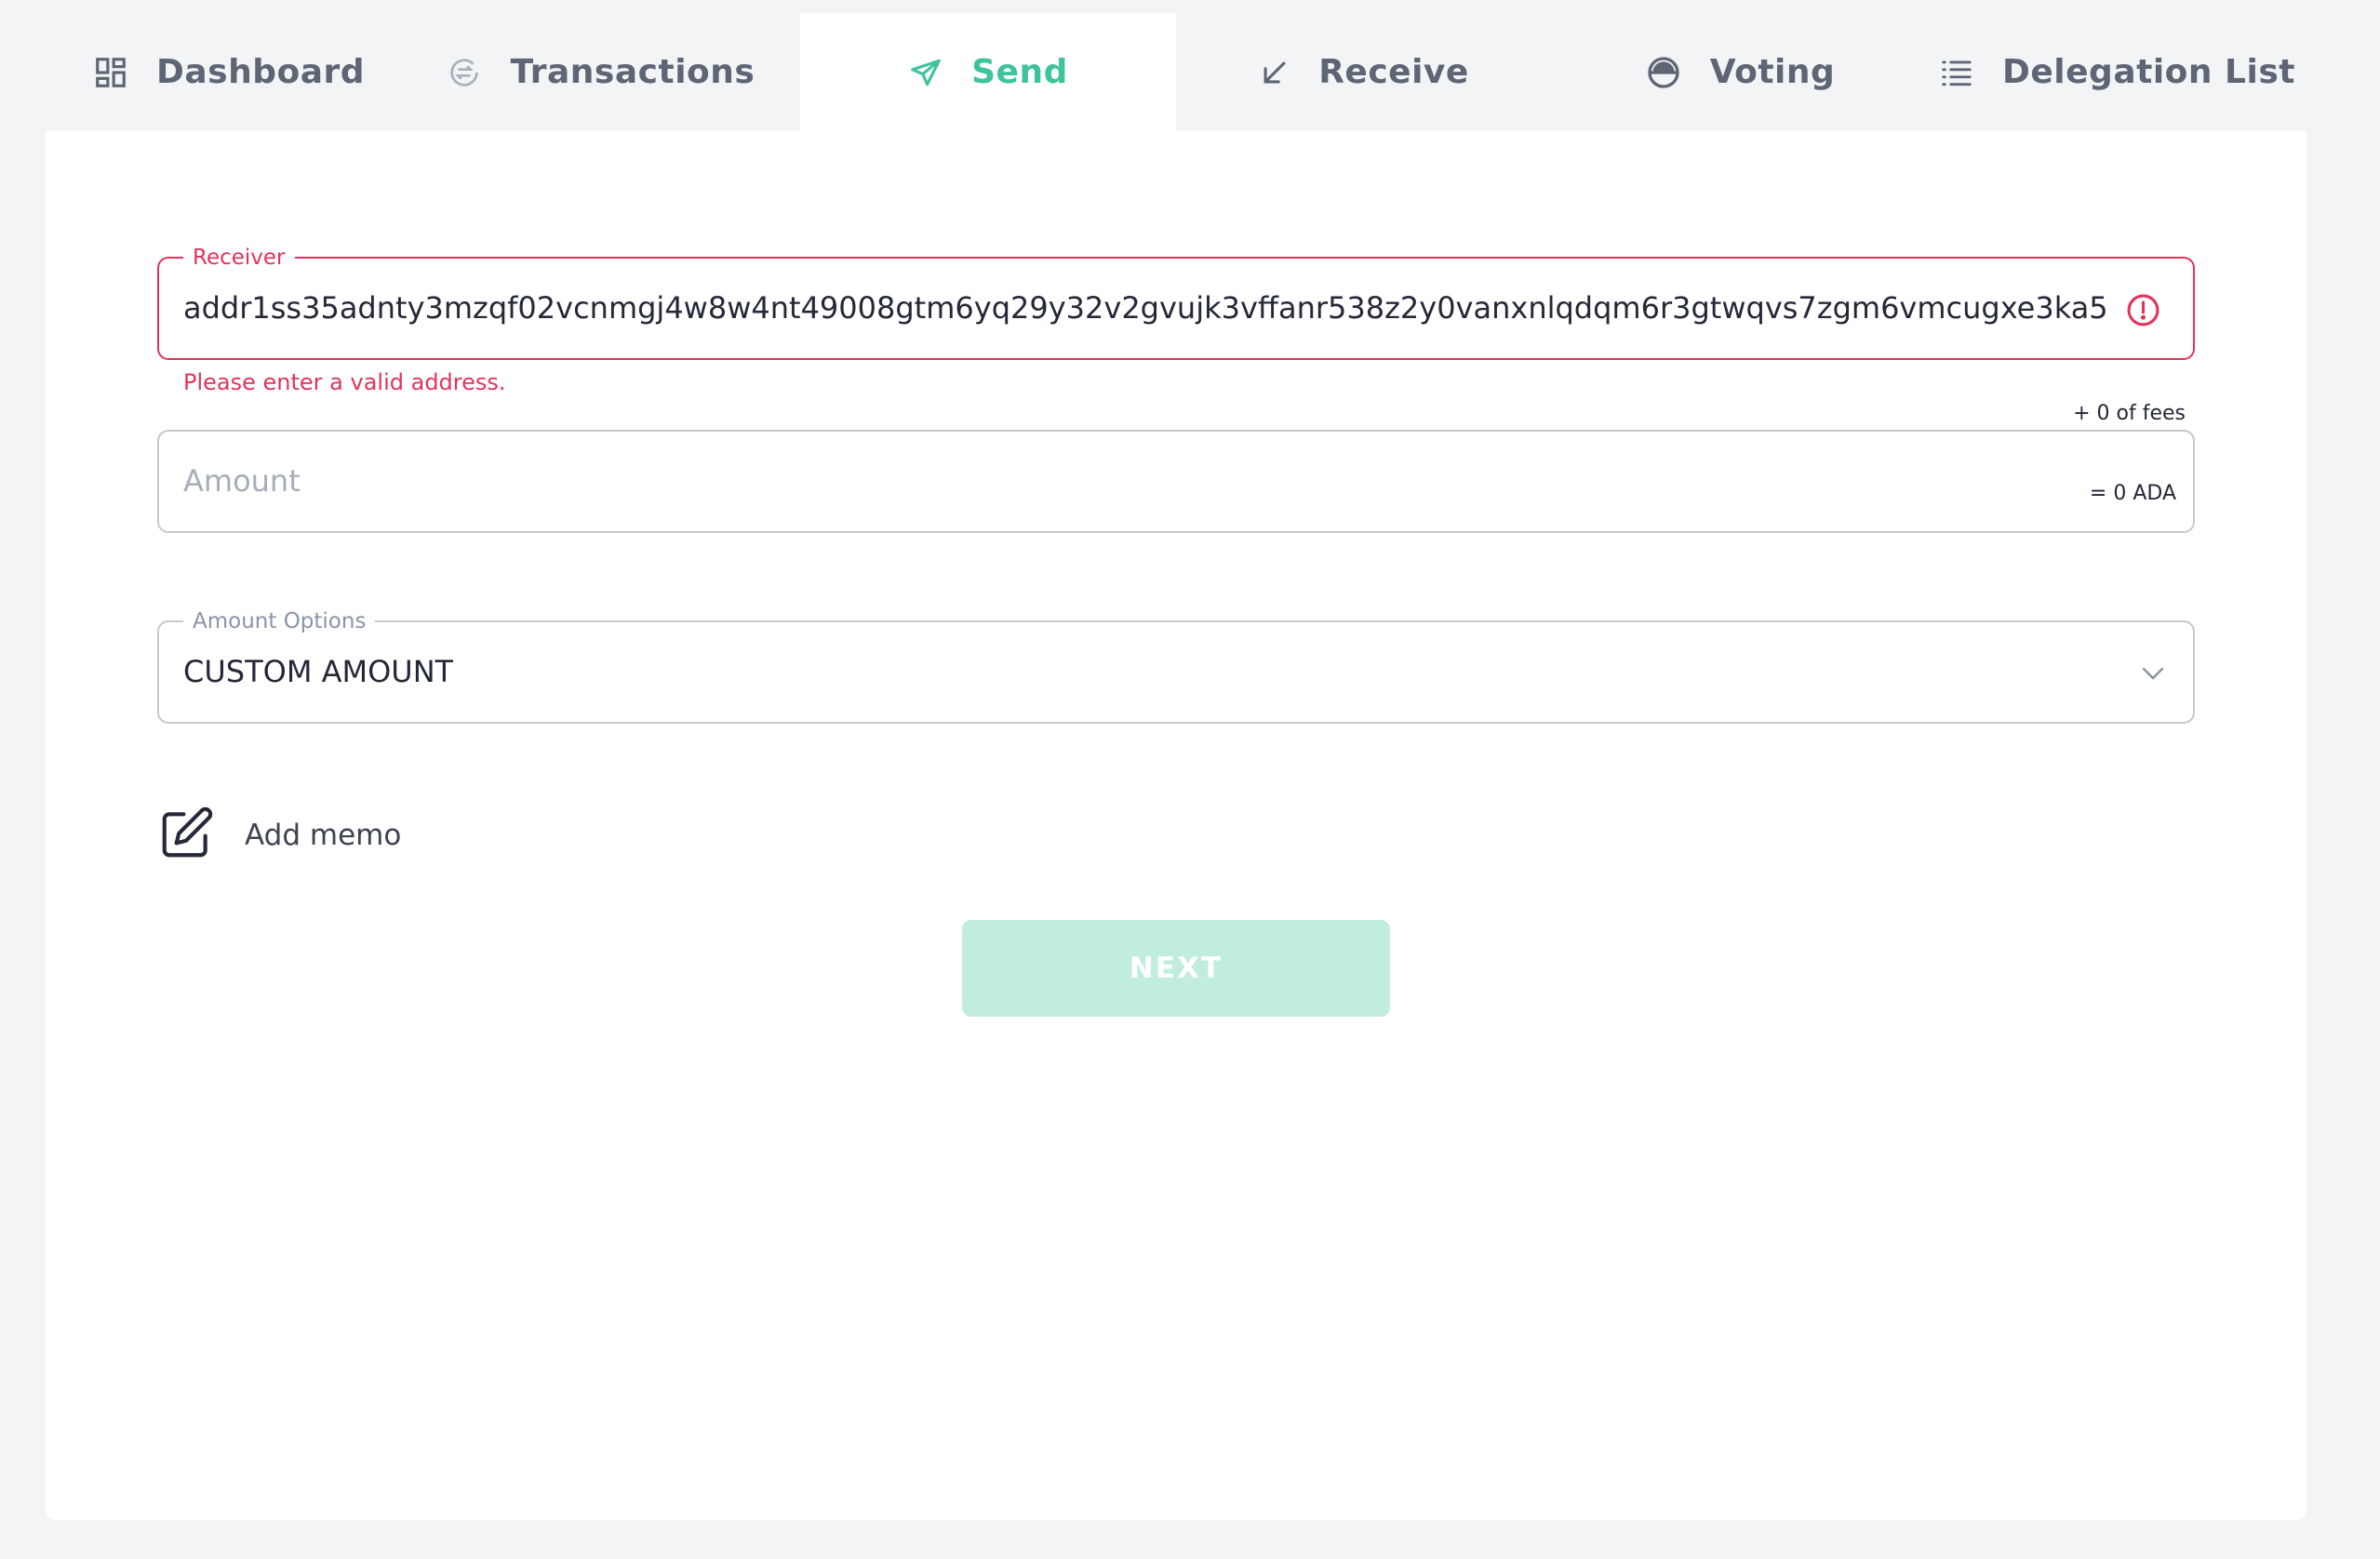  What do you see at coordinates (344, 382) in the screenshot?
I see `receiver-error-message: Please enter a valid address.` at bounding box center [344, 382].